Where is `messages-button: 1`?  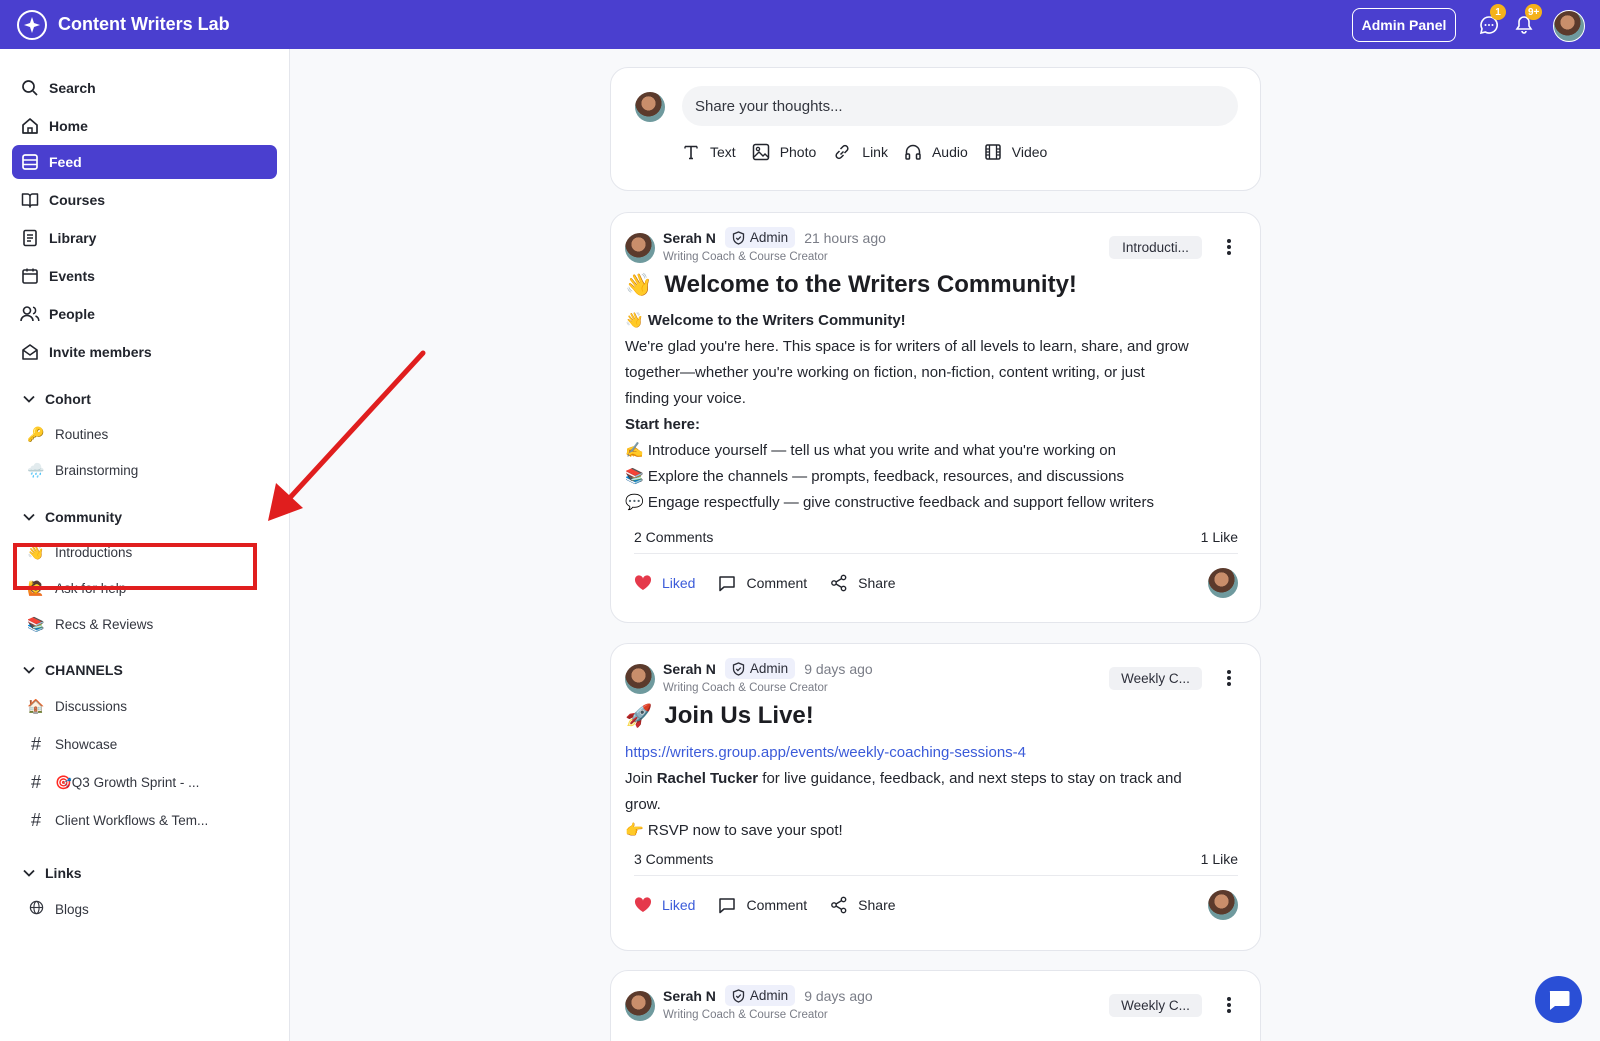
messages-button: 1 is located at coordinates (1491, 21).